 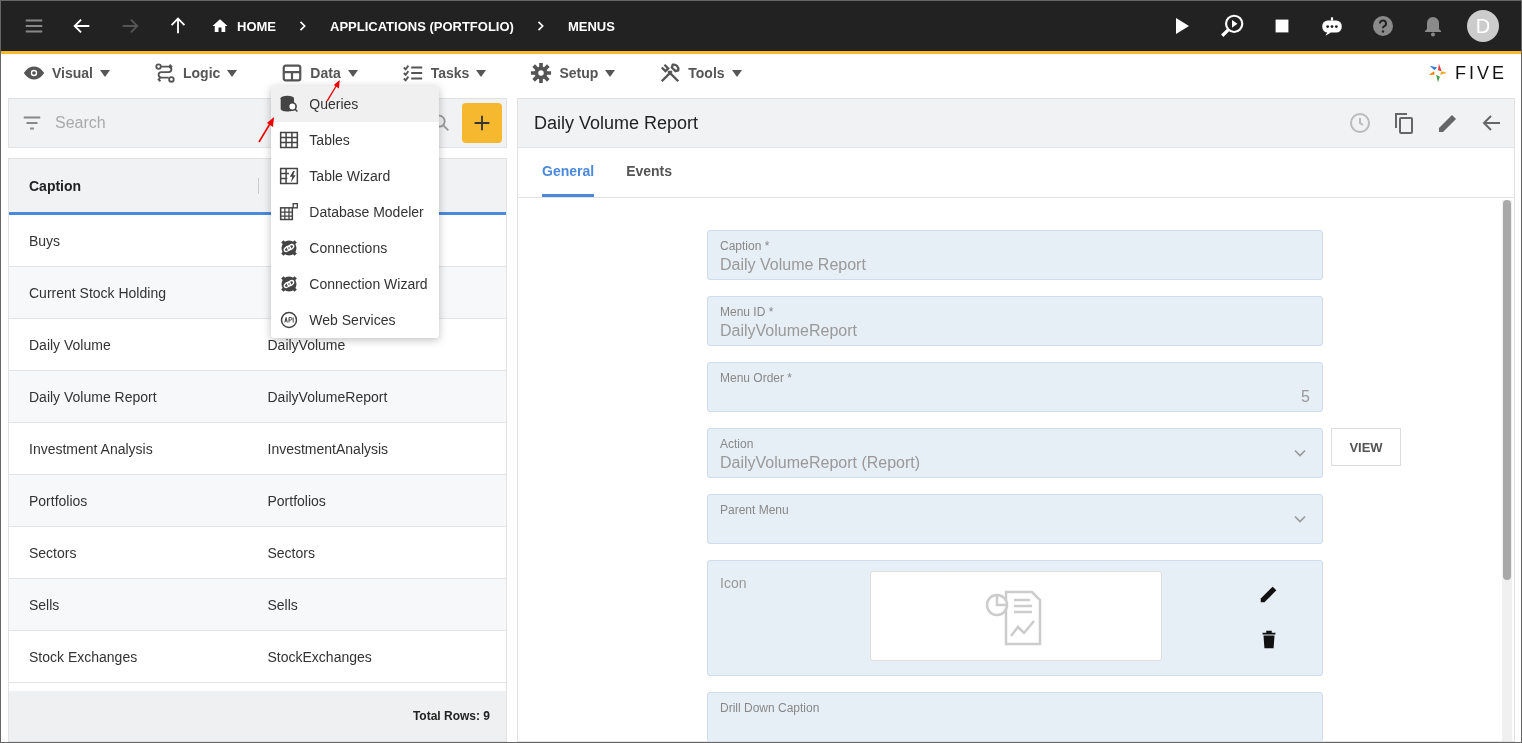 What do you see at coordinates (289, 176) in the screenshot?
I see `table-wizard-icon` at bounding box center [289, 176].